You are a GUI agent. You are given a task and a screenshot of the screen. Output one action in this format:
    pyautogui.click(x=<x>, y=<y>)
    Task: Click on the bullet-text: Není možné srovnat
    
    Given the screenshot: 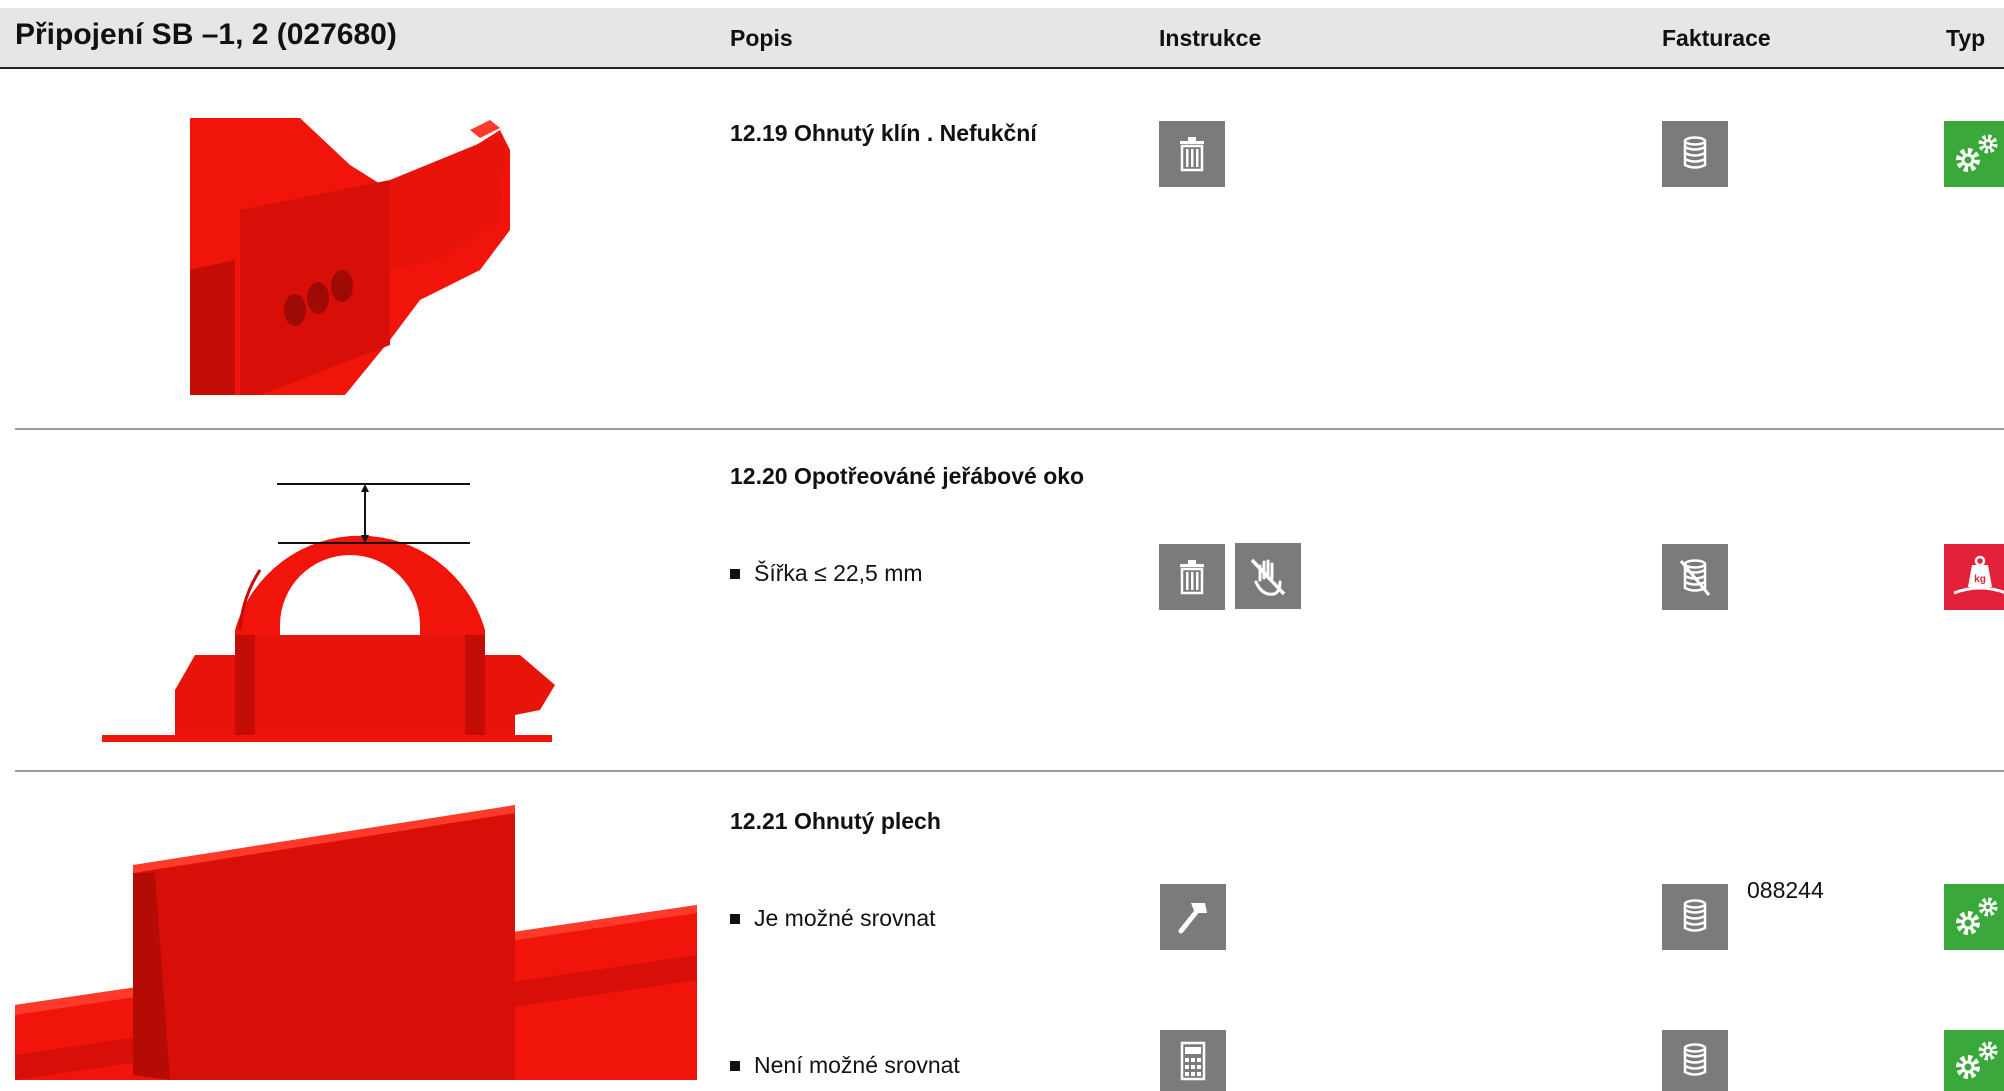 What is the action you would take?
    pyautogui.click(x=857, y=1065)
    